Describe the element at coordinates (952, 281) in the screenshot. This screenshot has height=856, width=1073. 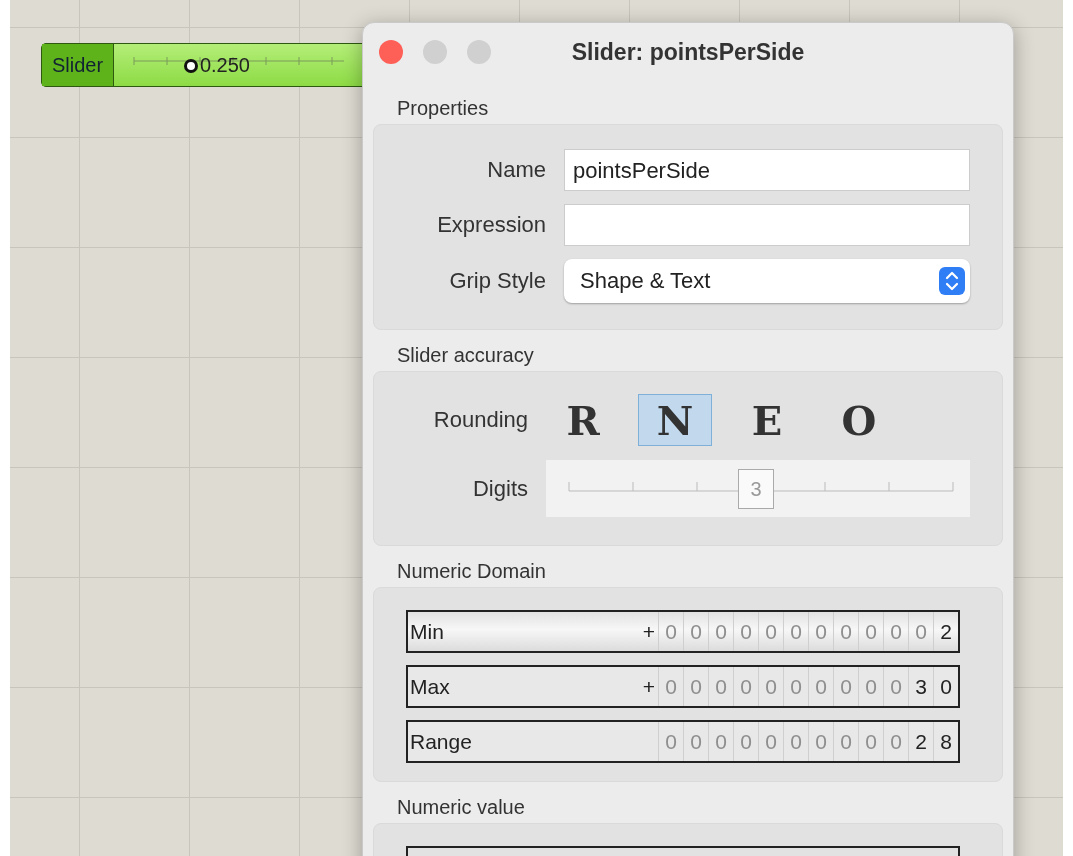
I see `chevron-icon` at that location.